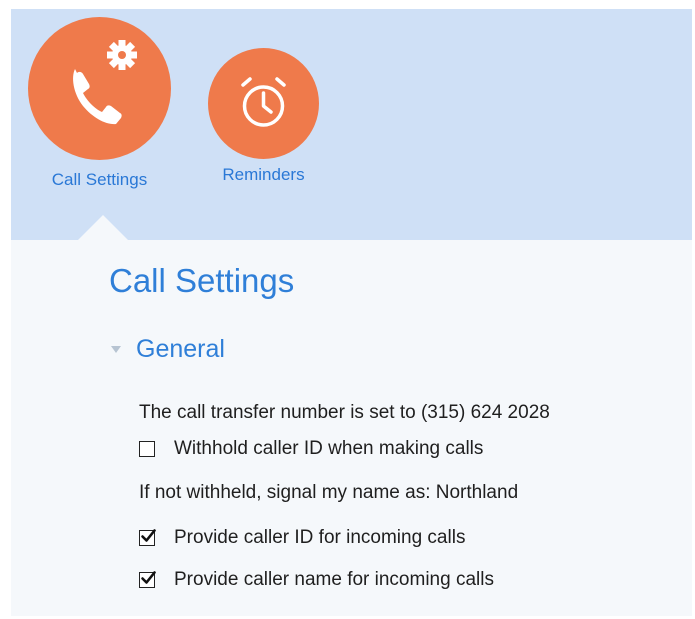 This screenshot has width=695, height=619. What do you see at coordinates (103, 228) in the screenshot?
I see `selected-tab-pointer` at bounding box center [103, 228].